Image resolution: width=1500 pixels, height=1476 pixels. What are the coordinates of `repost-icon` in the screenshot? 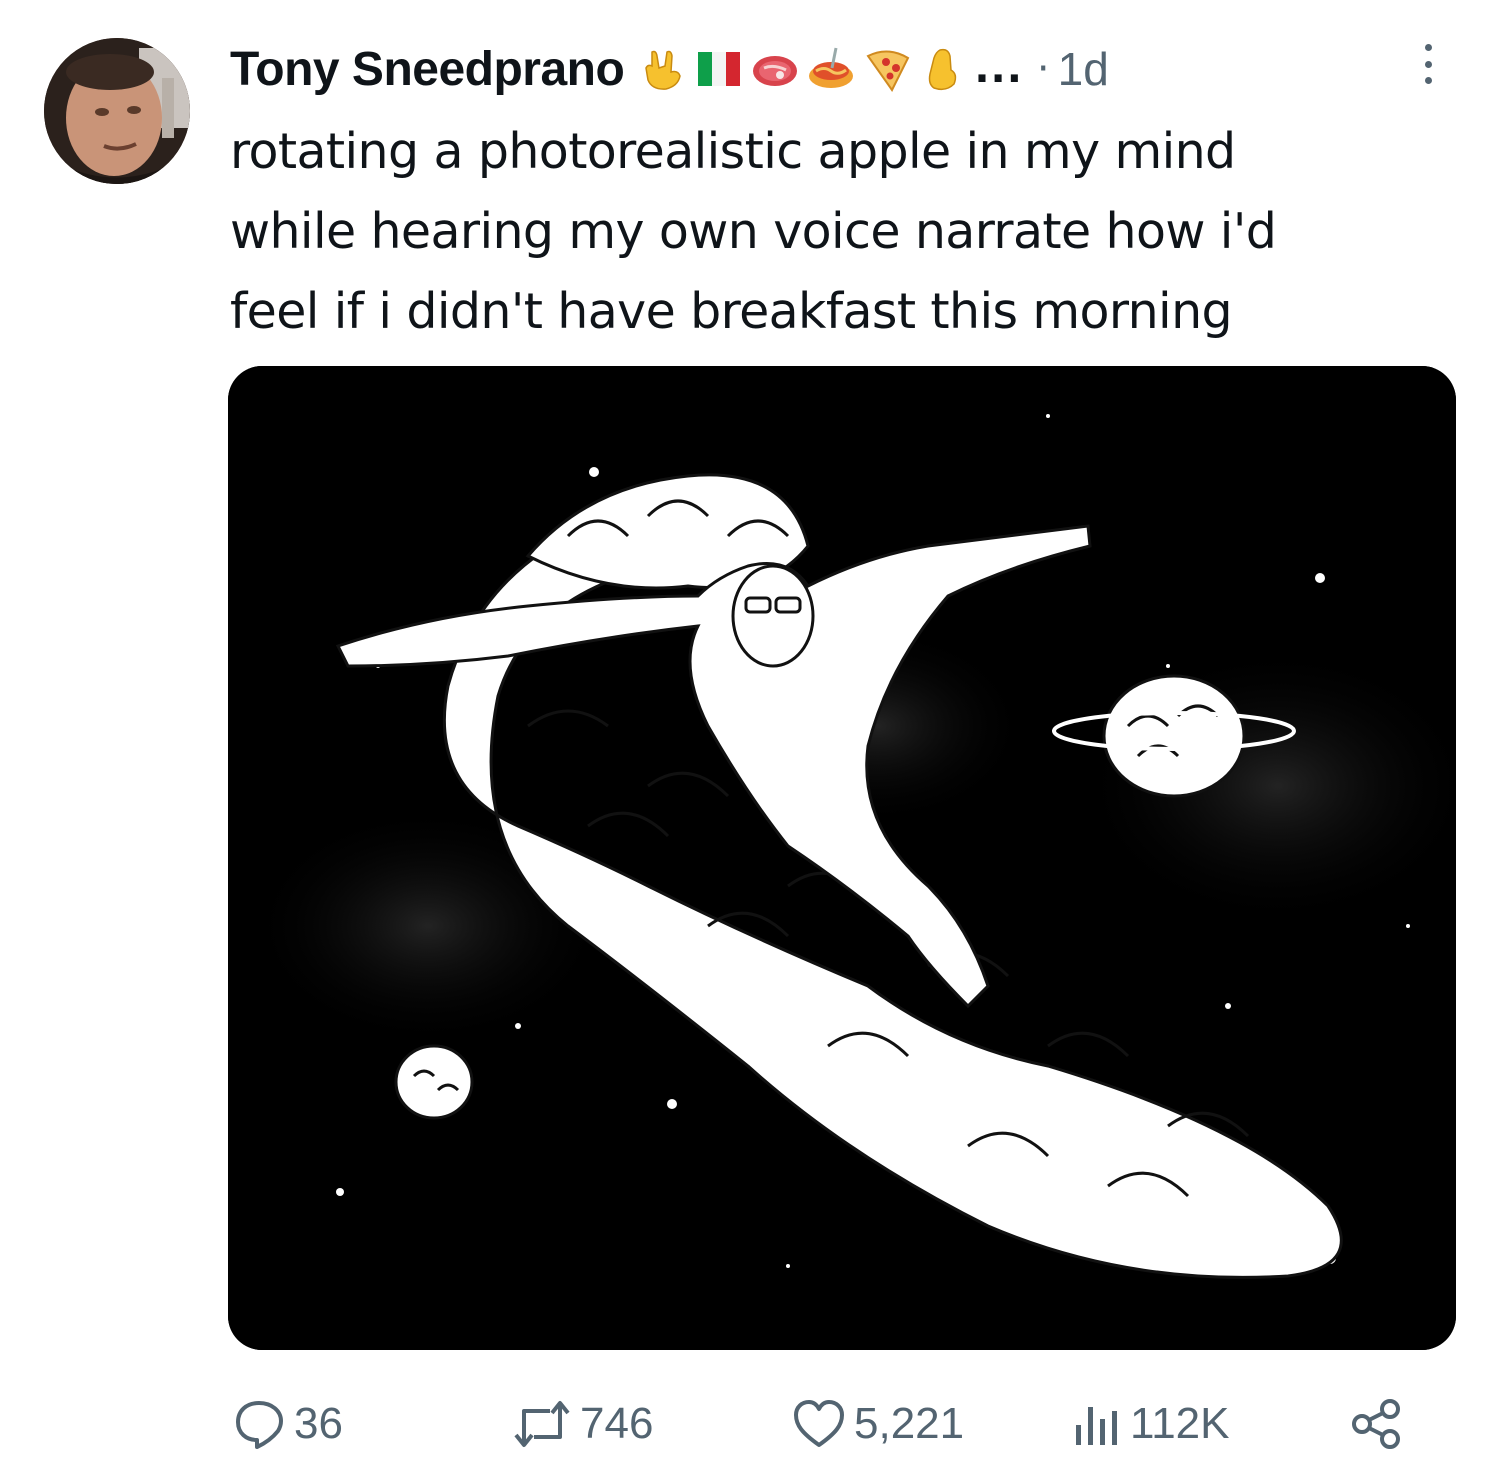 It's located at (542, 1424).